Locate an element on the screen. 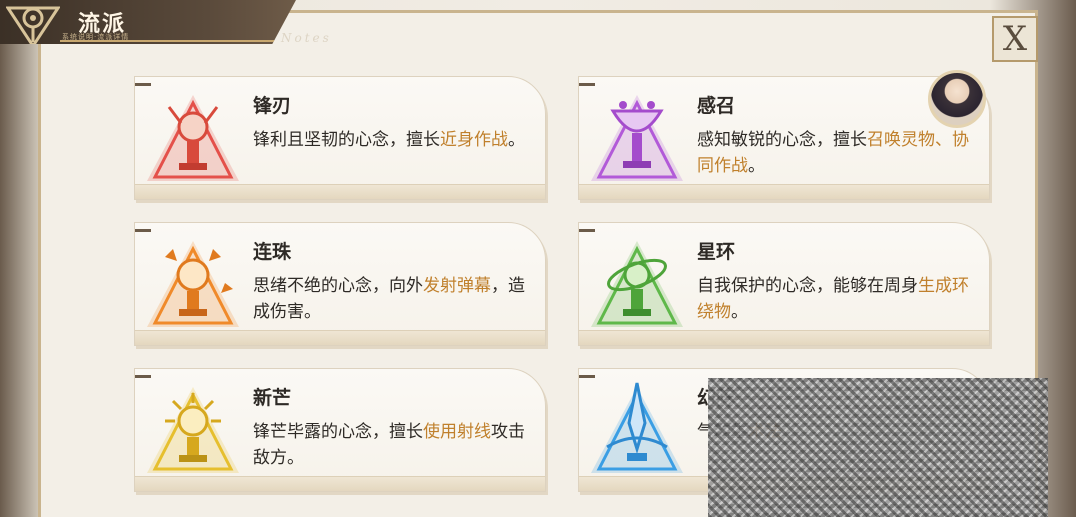  school-title: 星环 is located at coordinates (716, 252).